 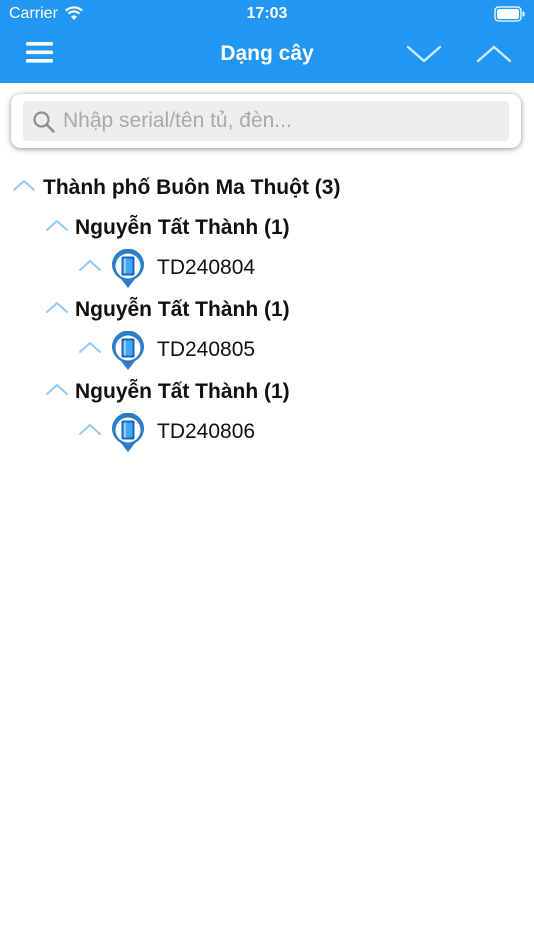 What do you see at coordinates (44, 124) in the screenshot?
I see `search-icon` at bounding box center [44, 124].